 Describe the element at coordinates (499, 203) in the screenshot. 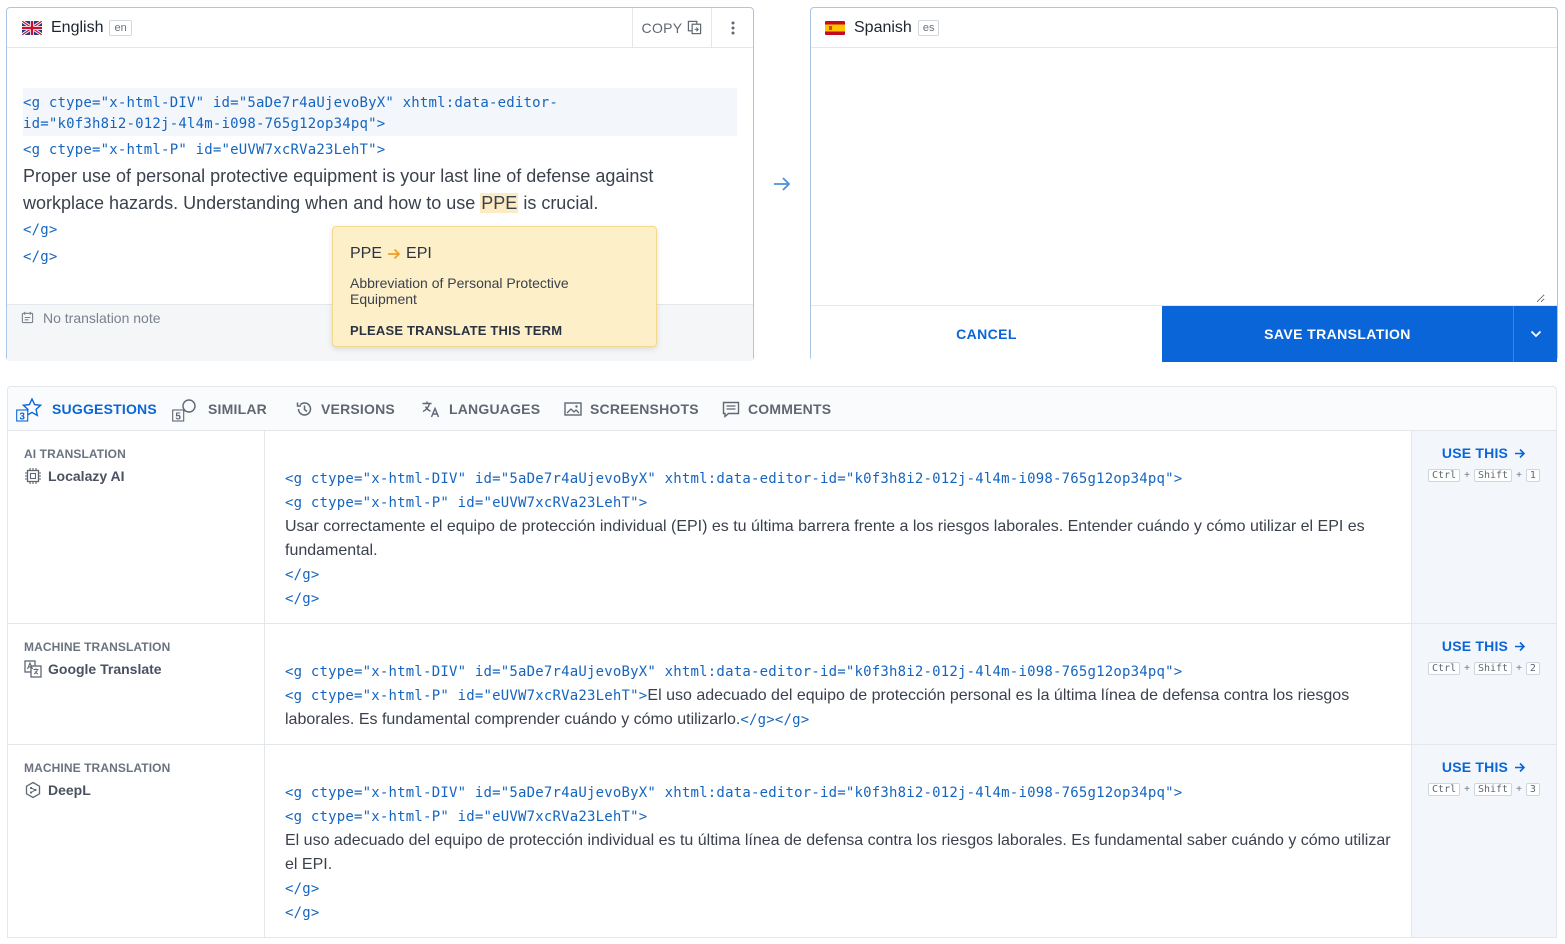

I see `glossary-term-highlight: PPE` at that location.